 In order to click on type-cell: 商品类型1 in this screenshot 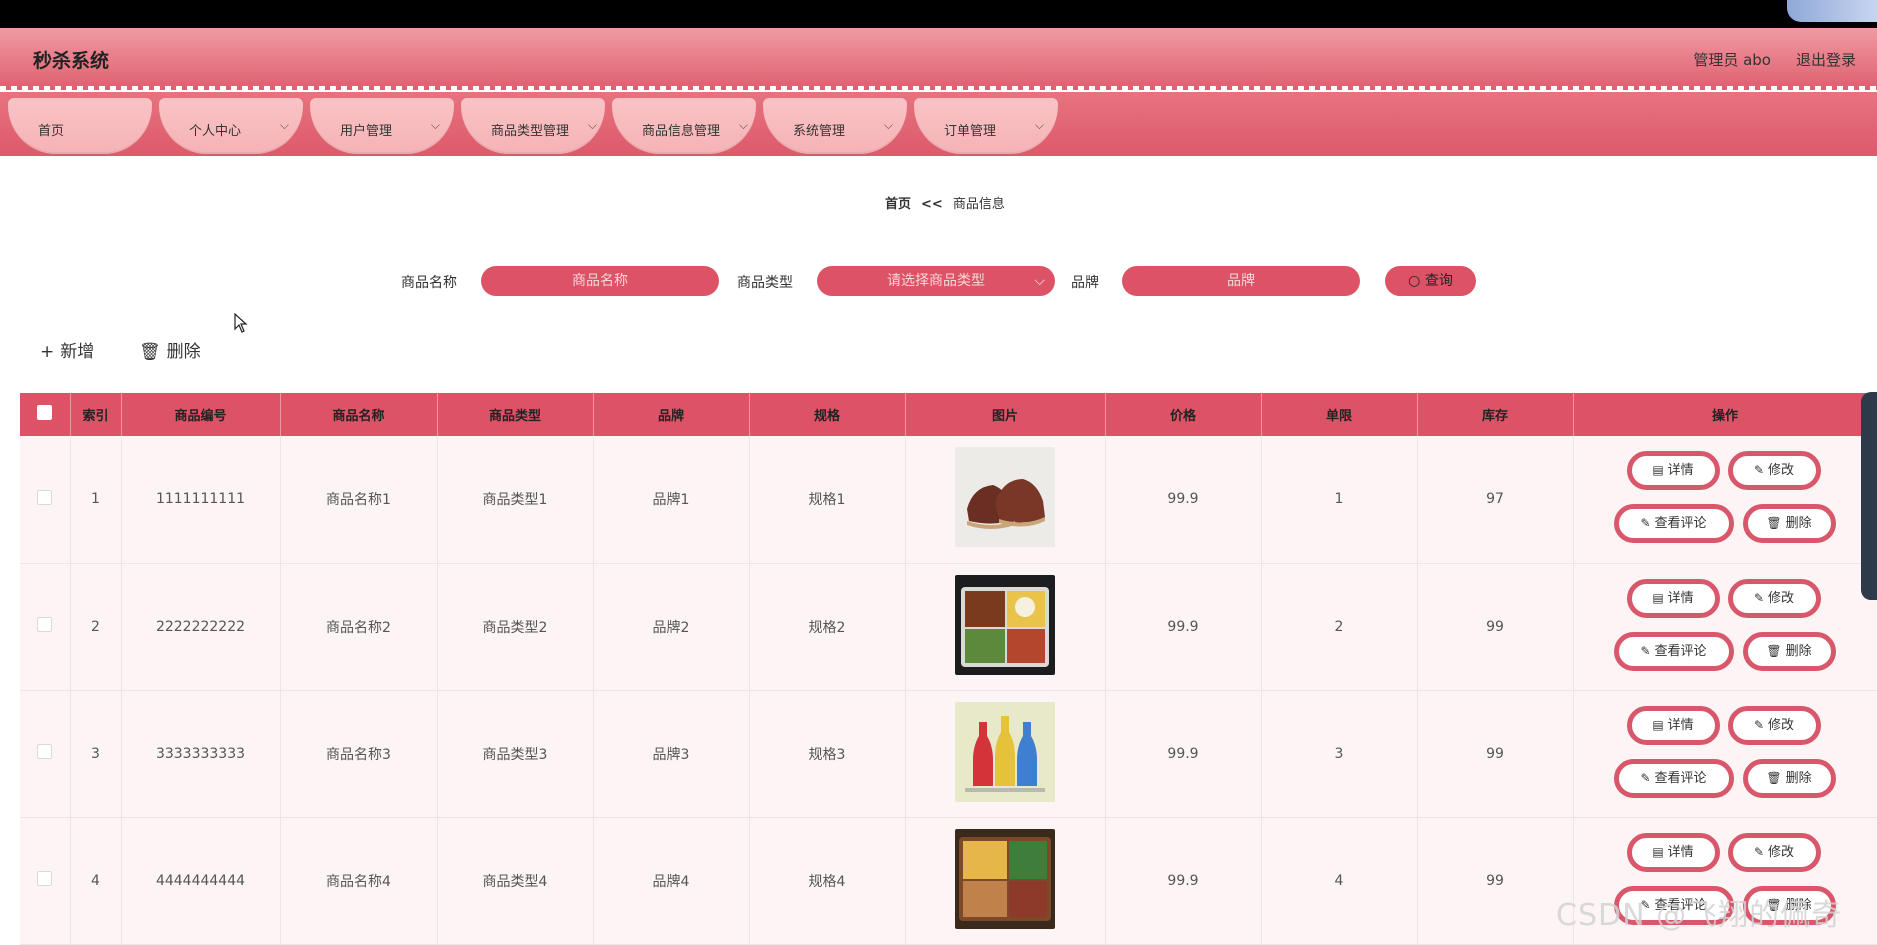, I will do `click(515, 500)`.